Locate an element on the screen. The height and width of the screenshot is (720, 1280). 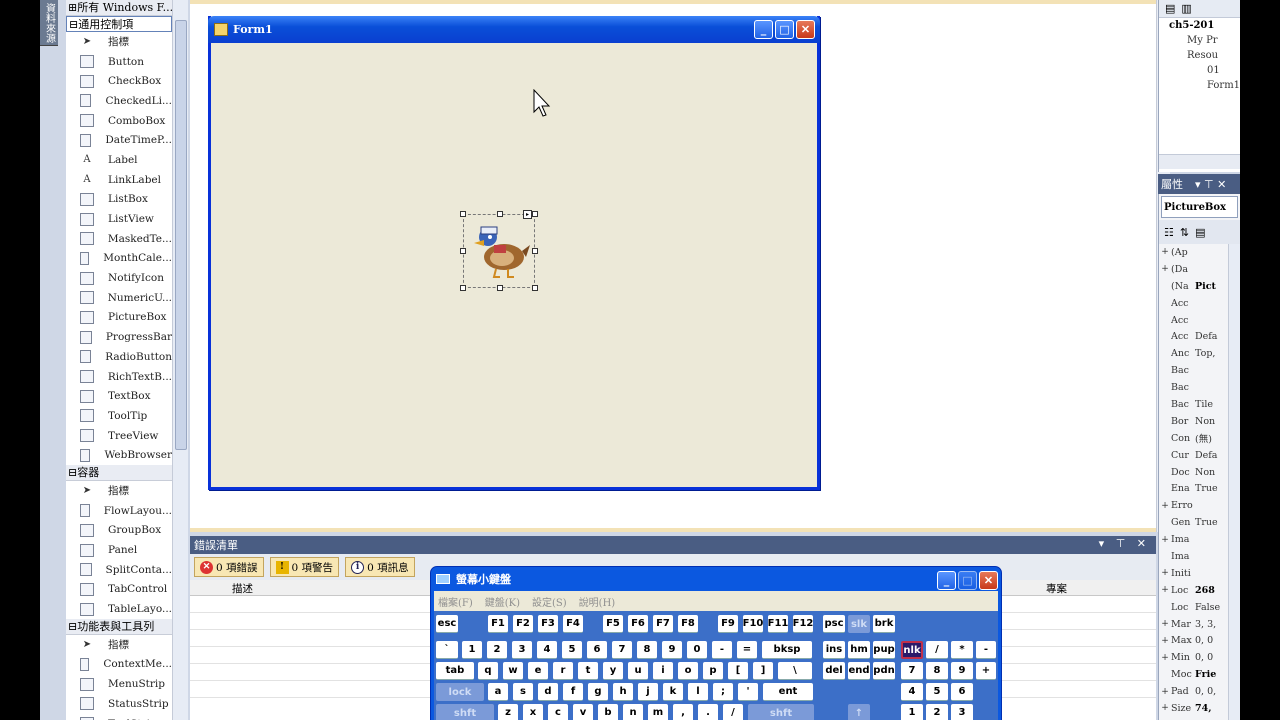
osk-key: psc is located at coordinates (834, 624).